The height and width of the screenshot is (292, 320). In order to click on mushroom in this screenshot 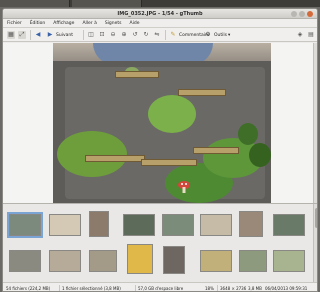, I will do `click(184, 187)`.